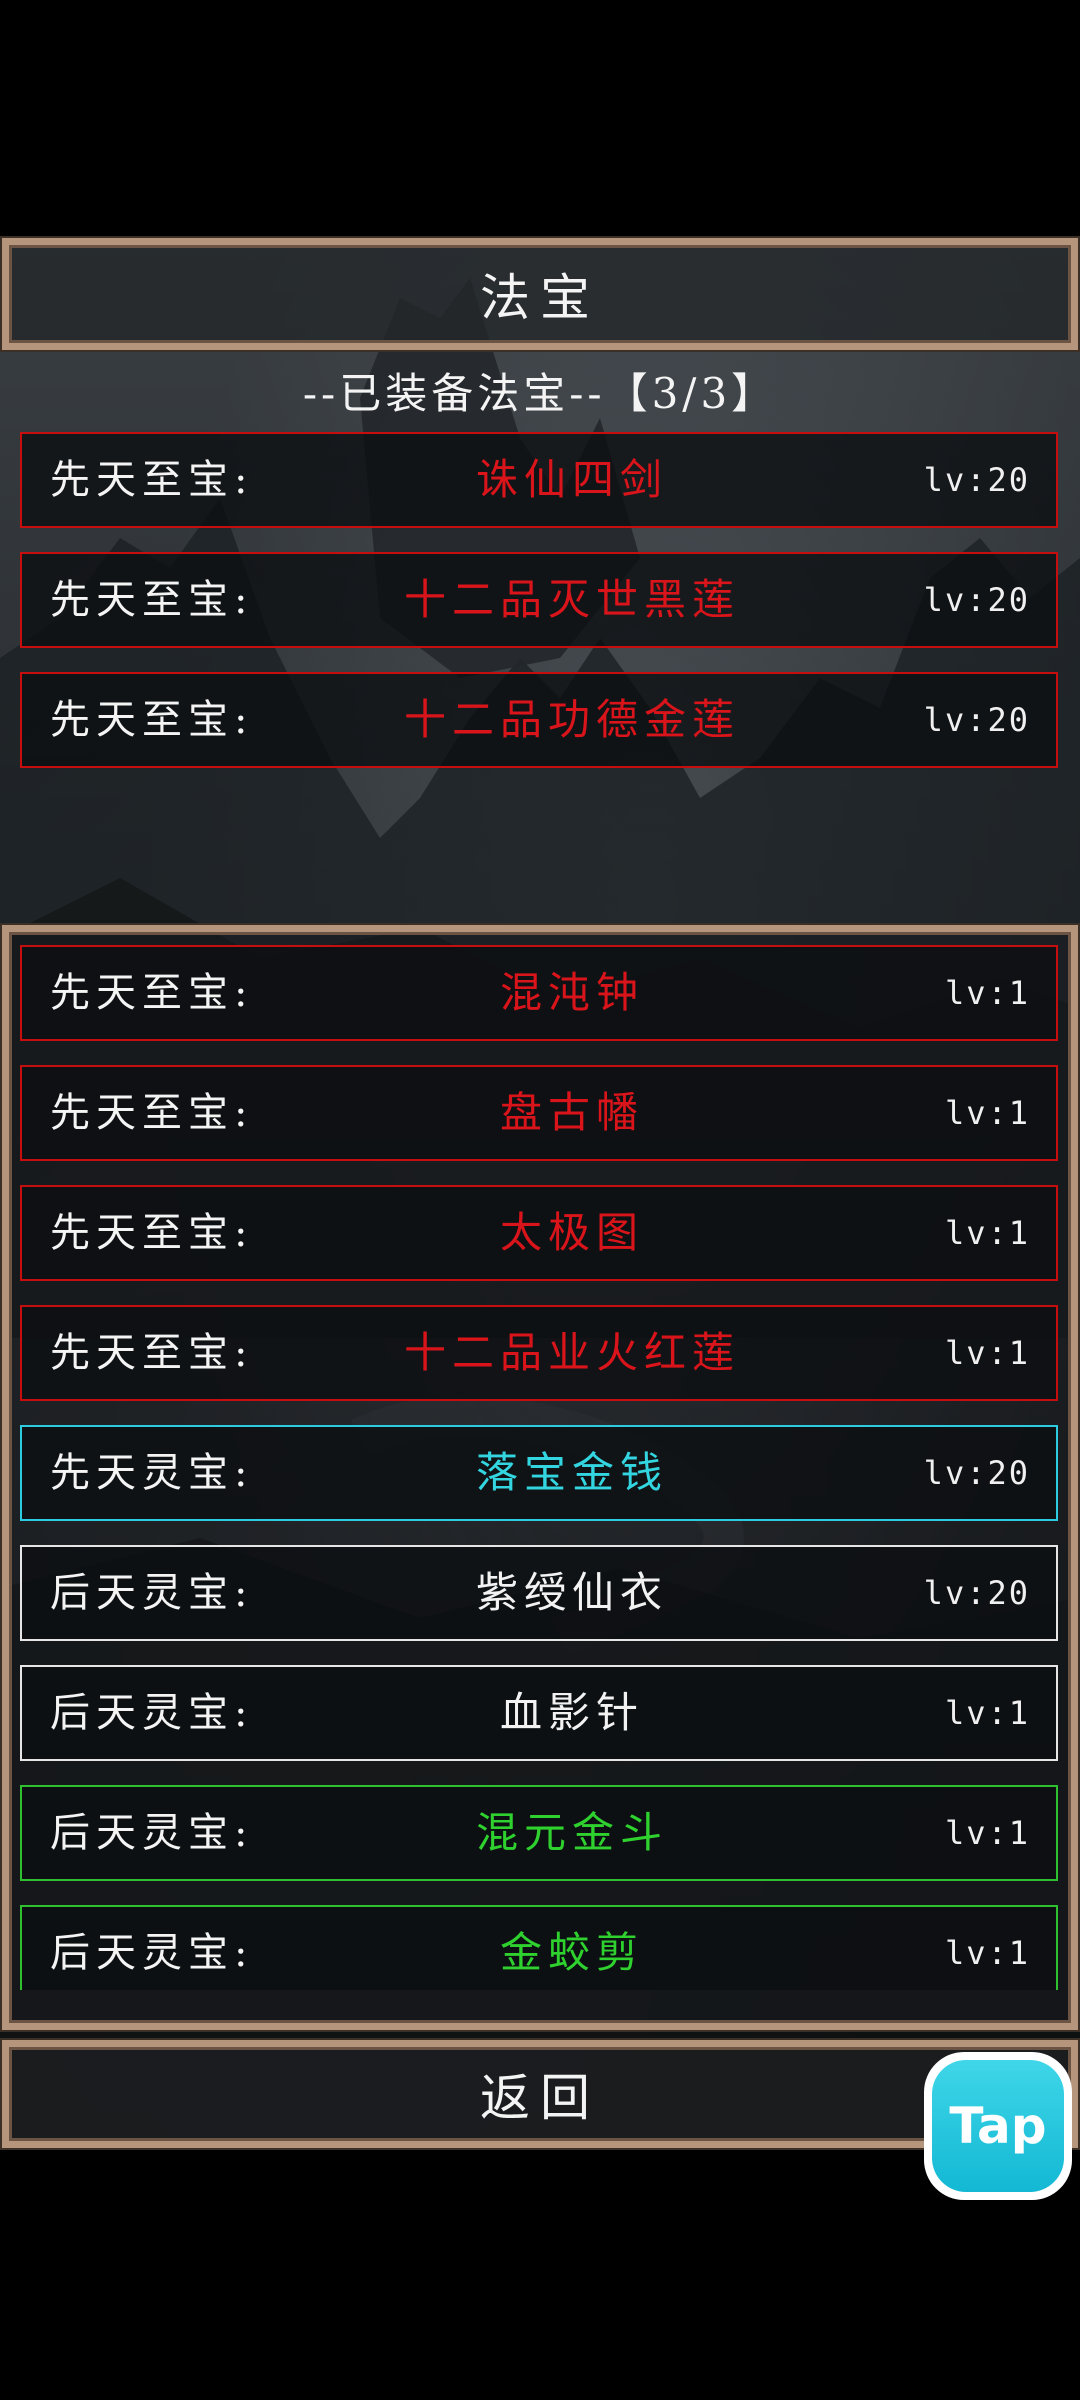 The height and width of the screenshot is (2400, 1080). I want to click on equipped-header: --已装备法宝--【3/3】, so click(540, 393).